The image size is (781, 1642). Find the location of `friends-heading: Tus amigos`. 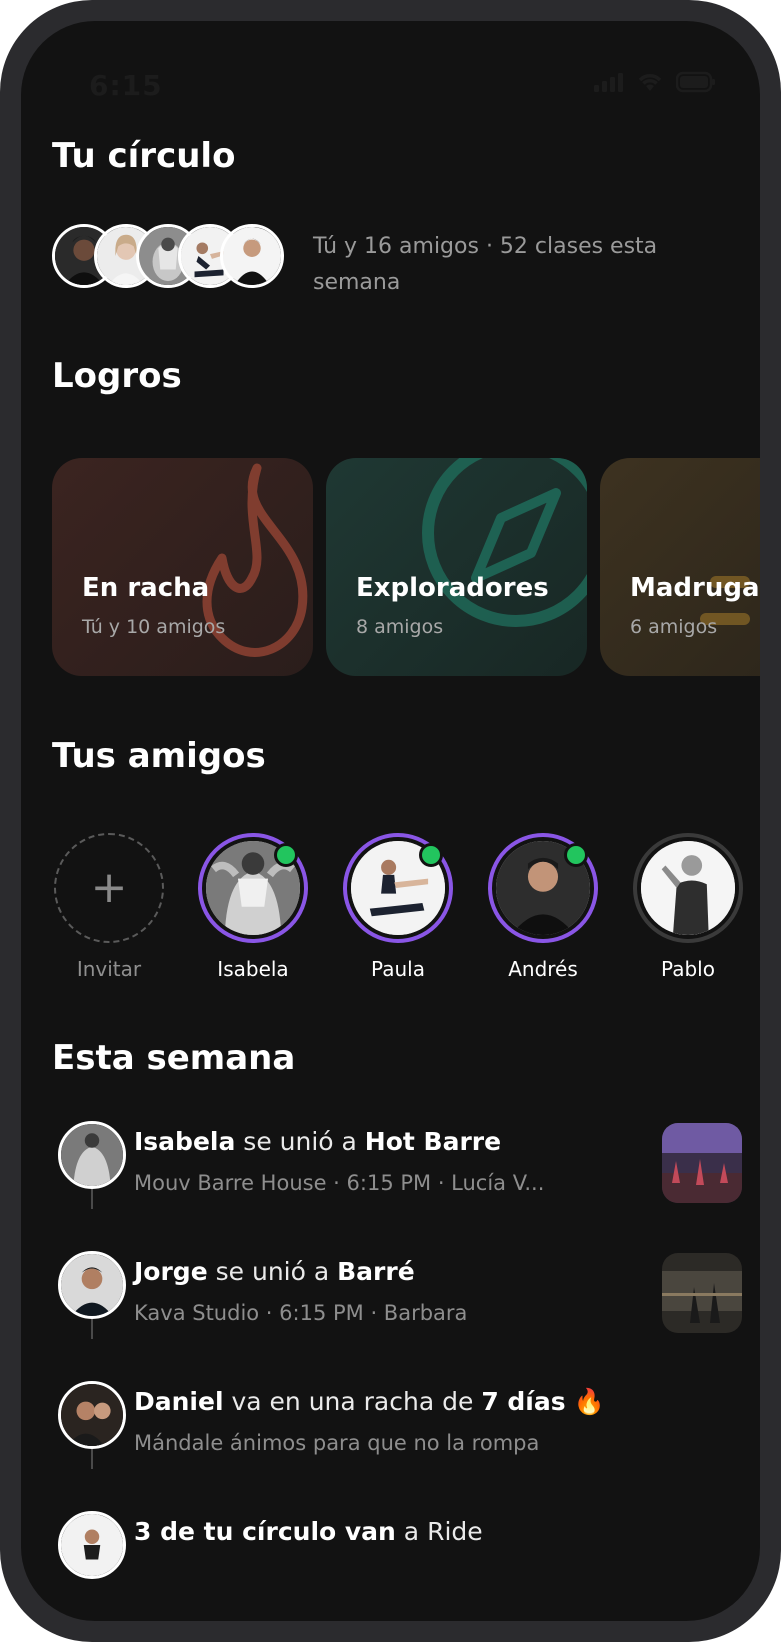

friends-heading: Tus amigos is located at coordinates (159, 756).